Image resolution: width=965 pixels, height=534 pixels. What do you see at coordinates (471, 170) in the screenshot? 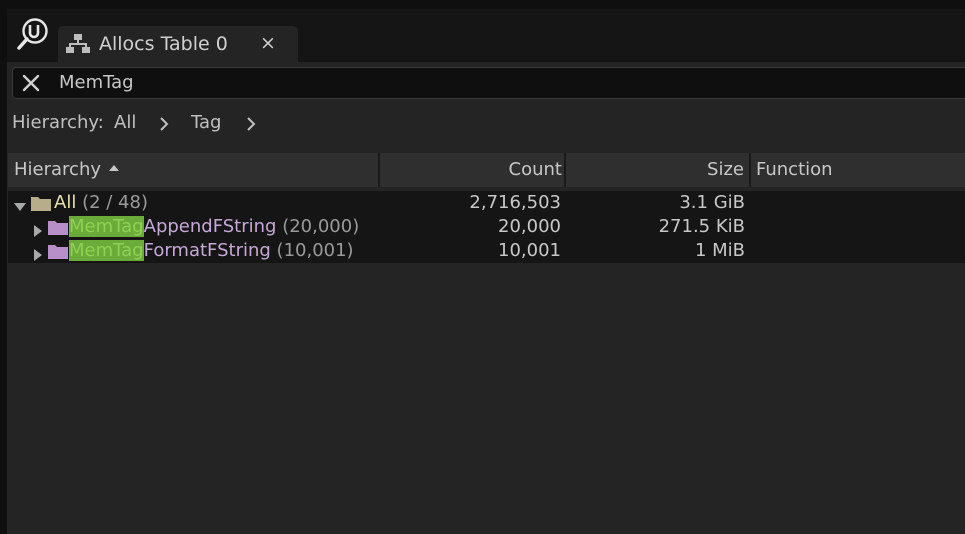
I see `column-header-count: Count` at bounding box center [471, 170].